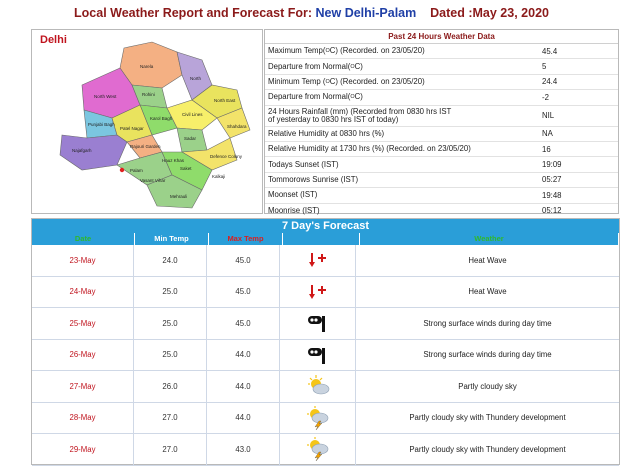  Describe the element at coordinates (196, 78) in the screenshot. I see `map-label: North` at that location.